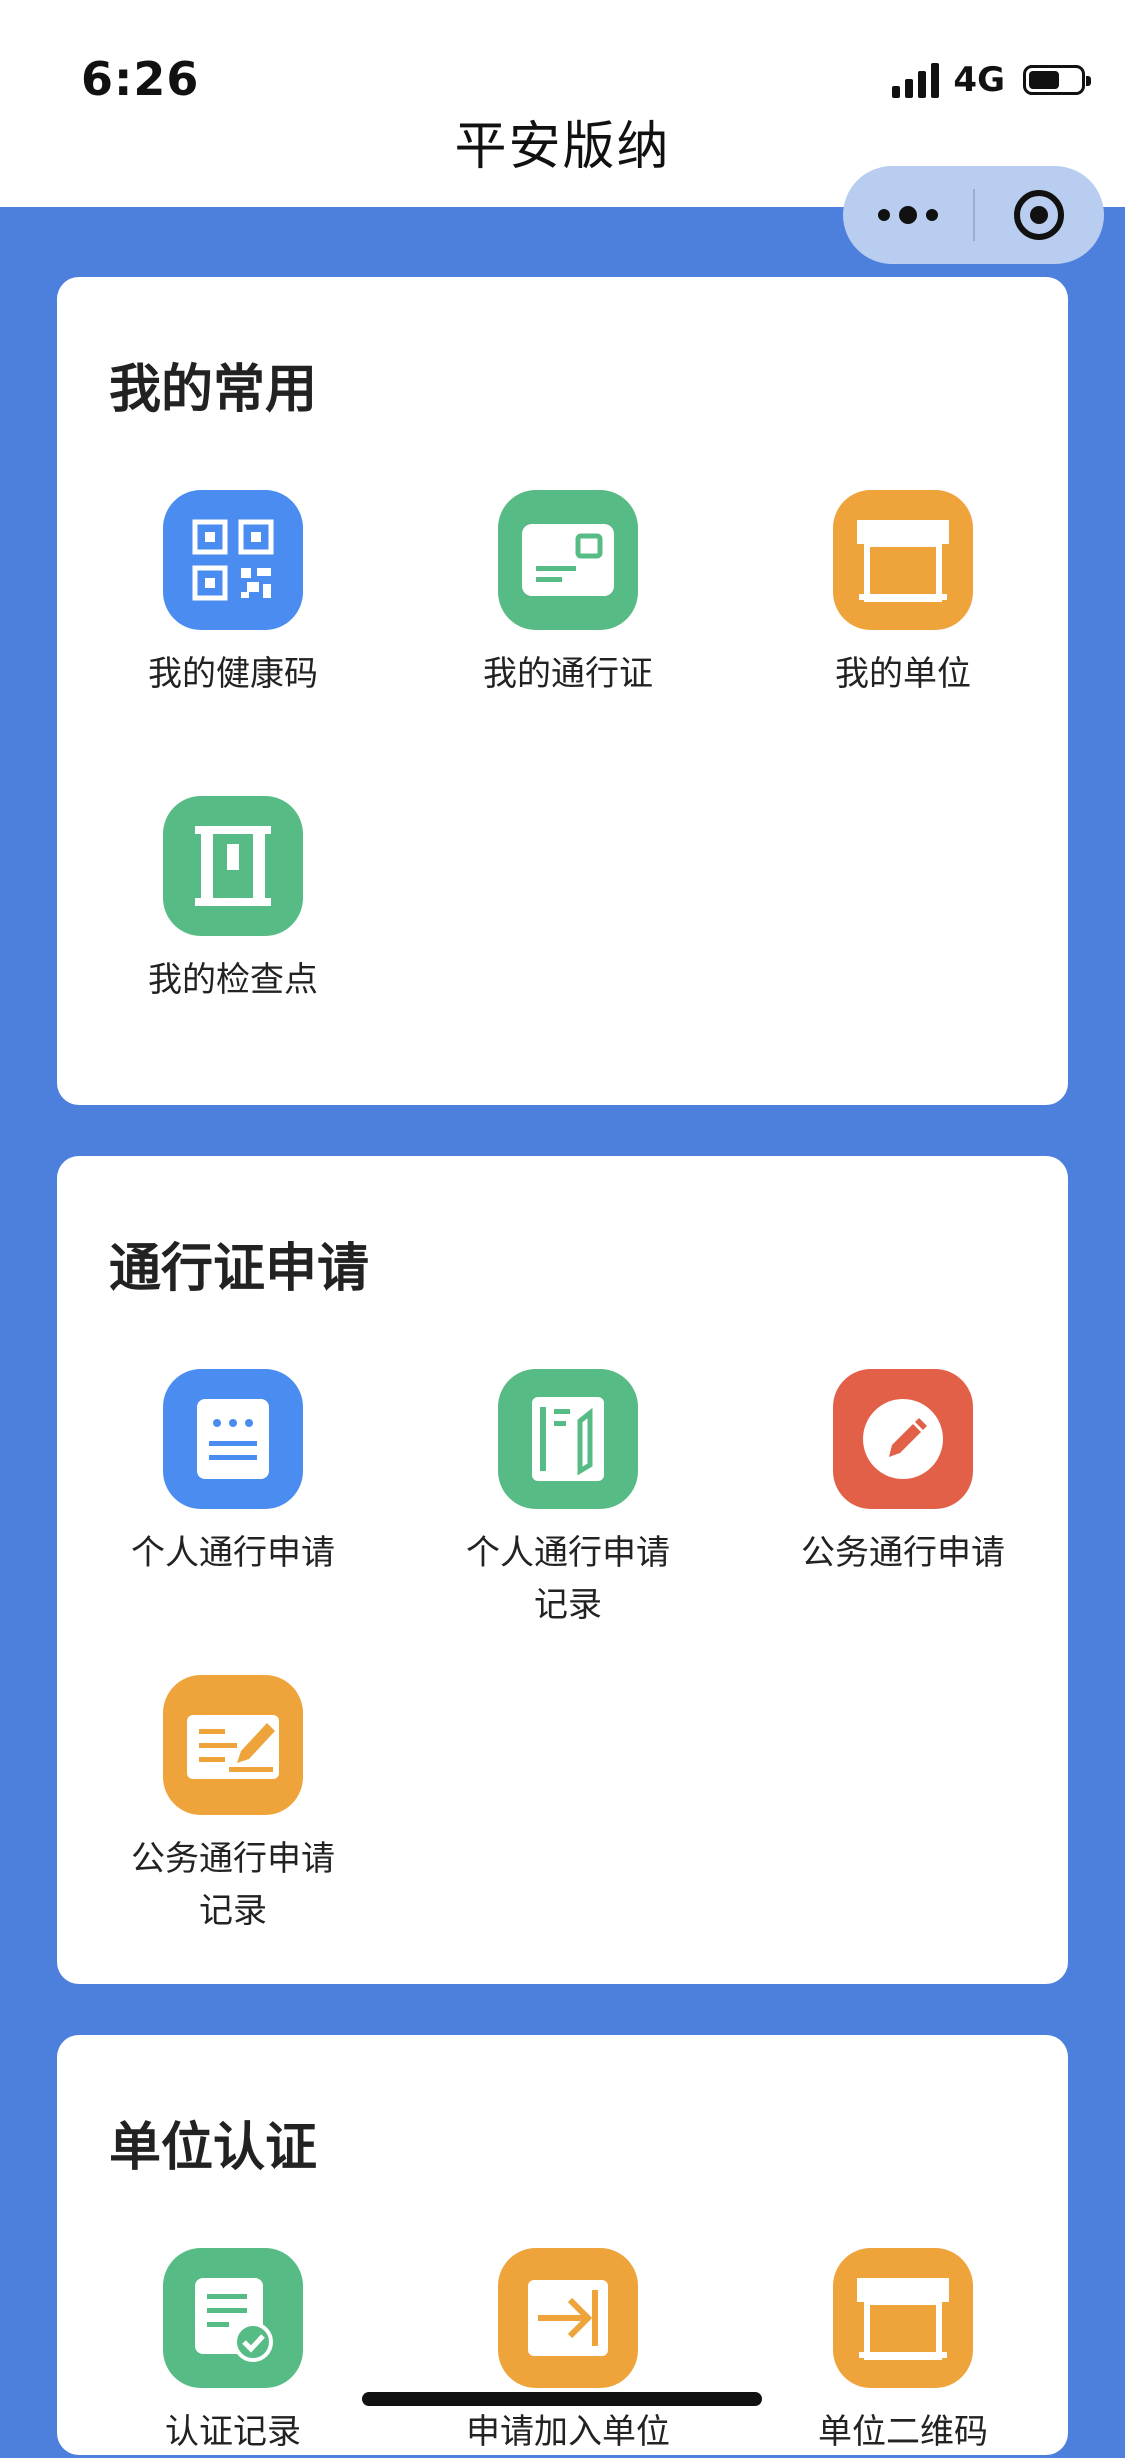 This screenshot has height=2458, width=1125. I want to click on item-label: 个人通行申请, so click(233, 1553).